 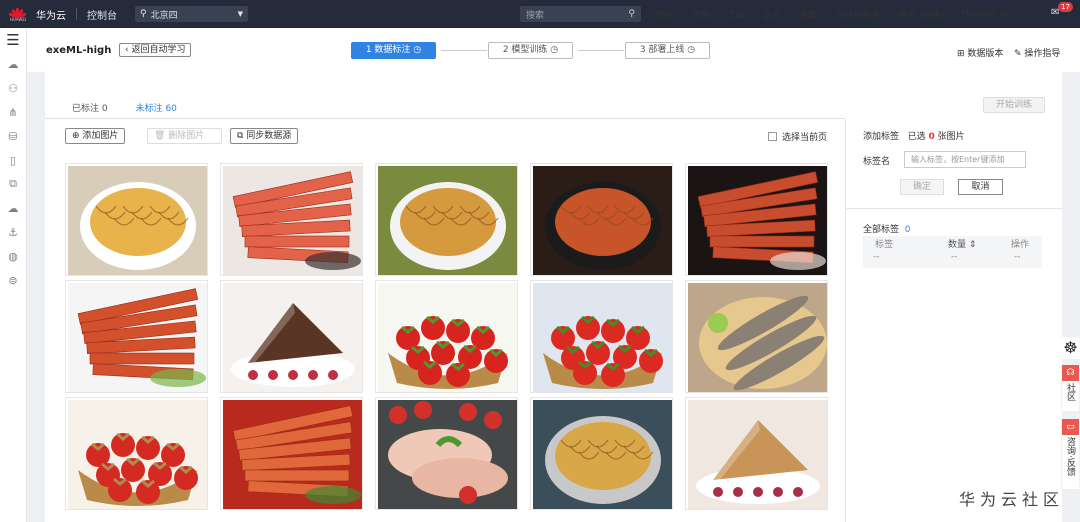 What do you see at coordinates (857, 14) in the screenshot?
I see `nav-support: 支持与服务` at bounding box center [857, 14].